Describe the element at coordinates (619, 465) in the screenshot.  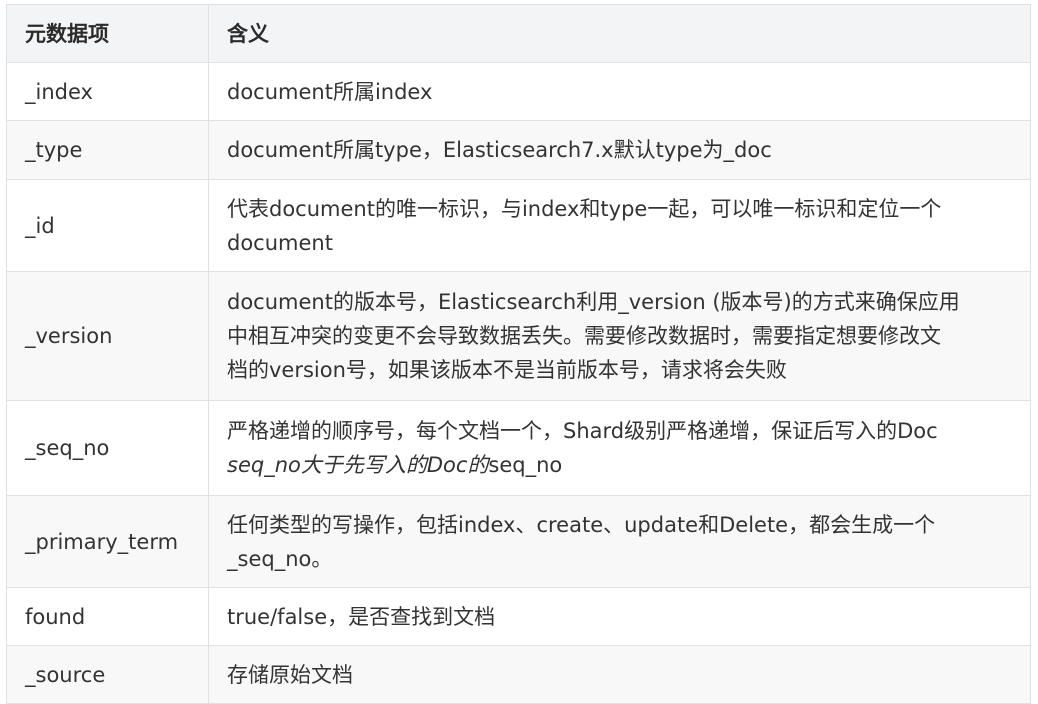
I see `meaning-line: seq_no大于先写入的Doc的seq_no` at that location.